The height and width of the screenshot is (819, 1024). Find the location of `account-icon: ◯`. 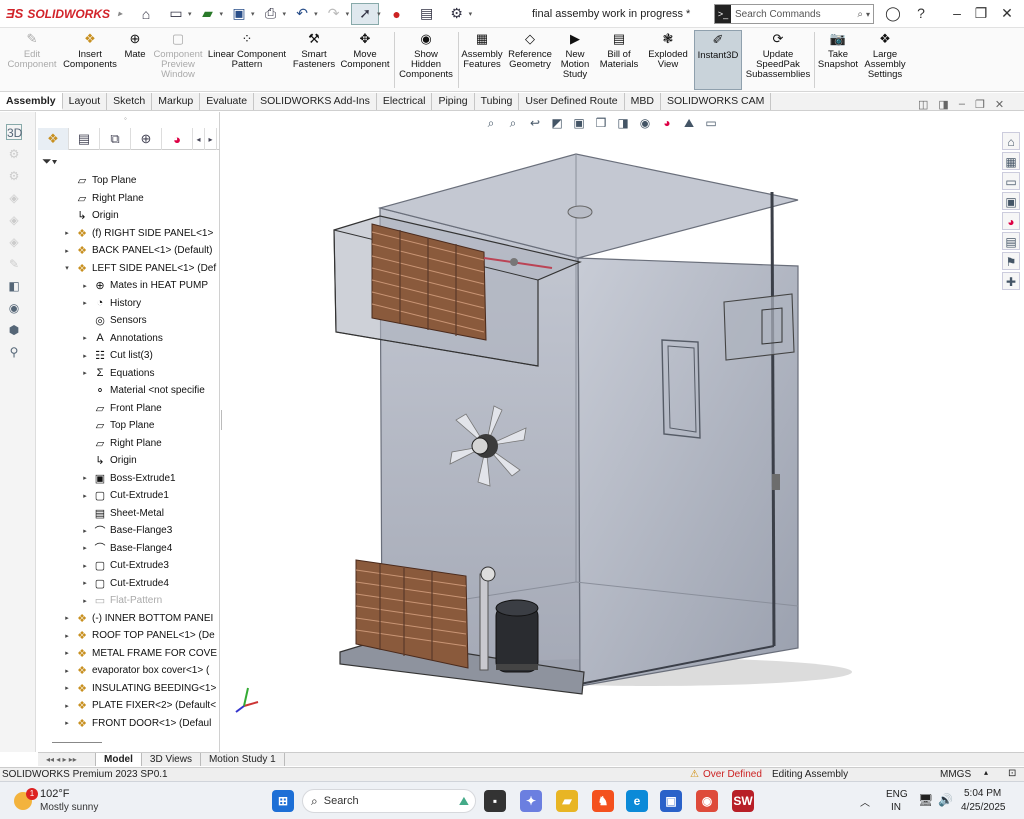

account-icon: ◯ is located at coordinates (893, 14).